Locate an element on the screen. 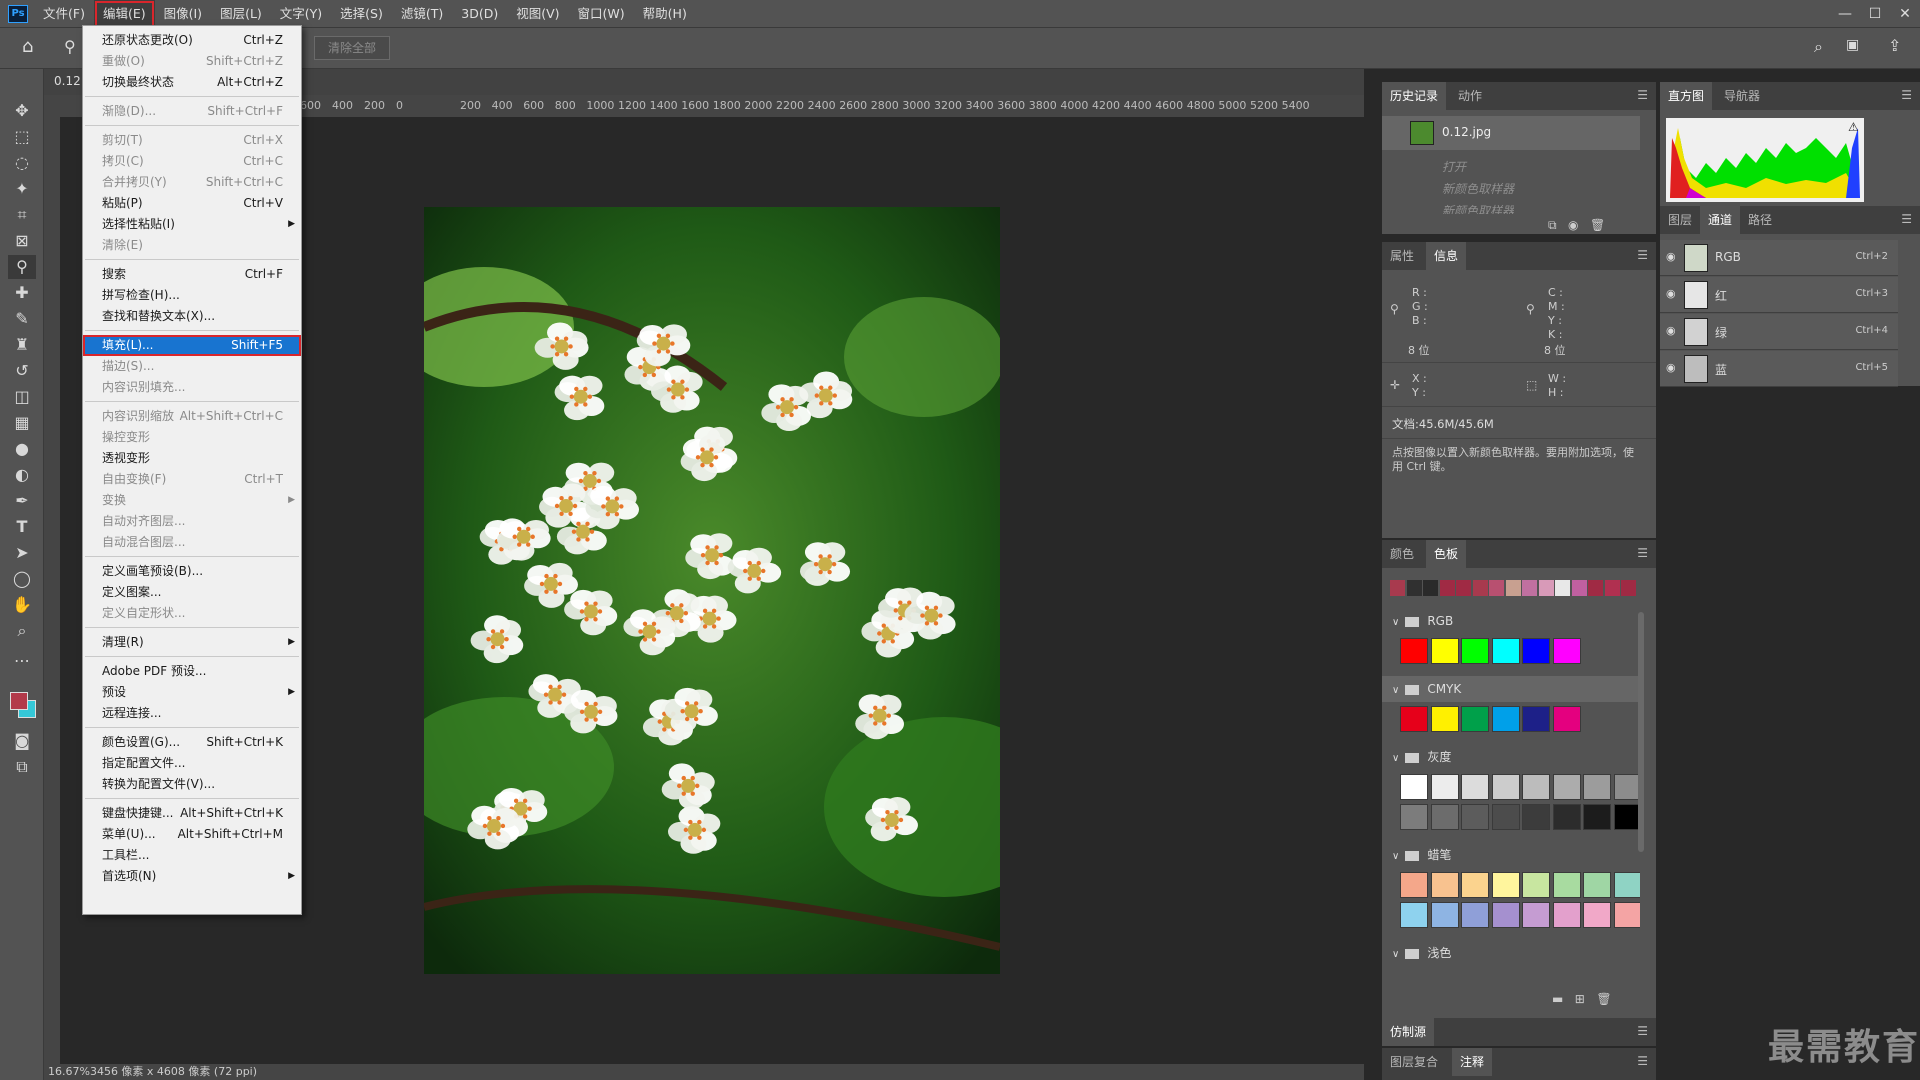 This screenshot has height=1080, width=1920. menu-8: 3D(D) is located at coordinates (479, 14).